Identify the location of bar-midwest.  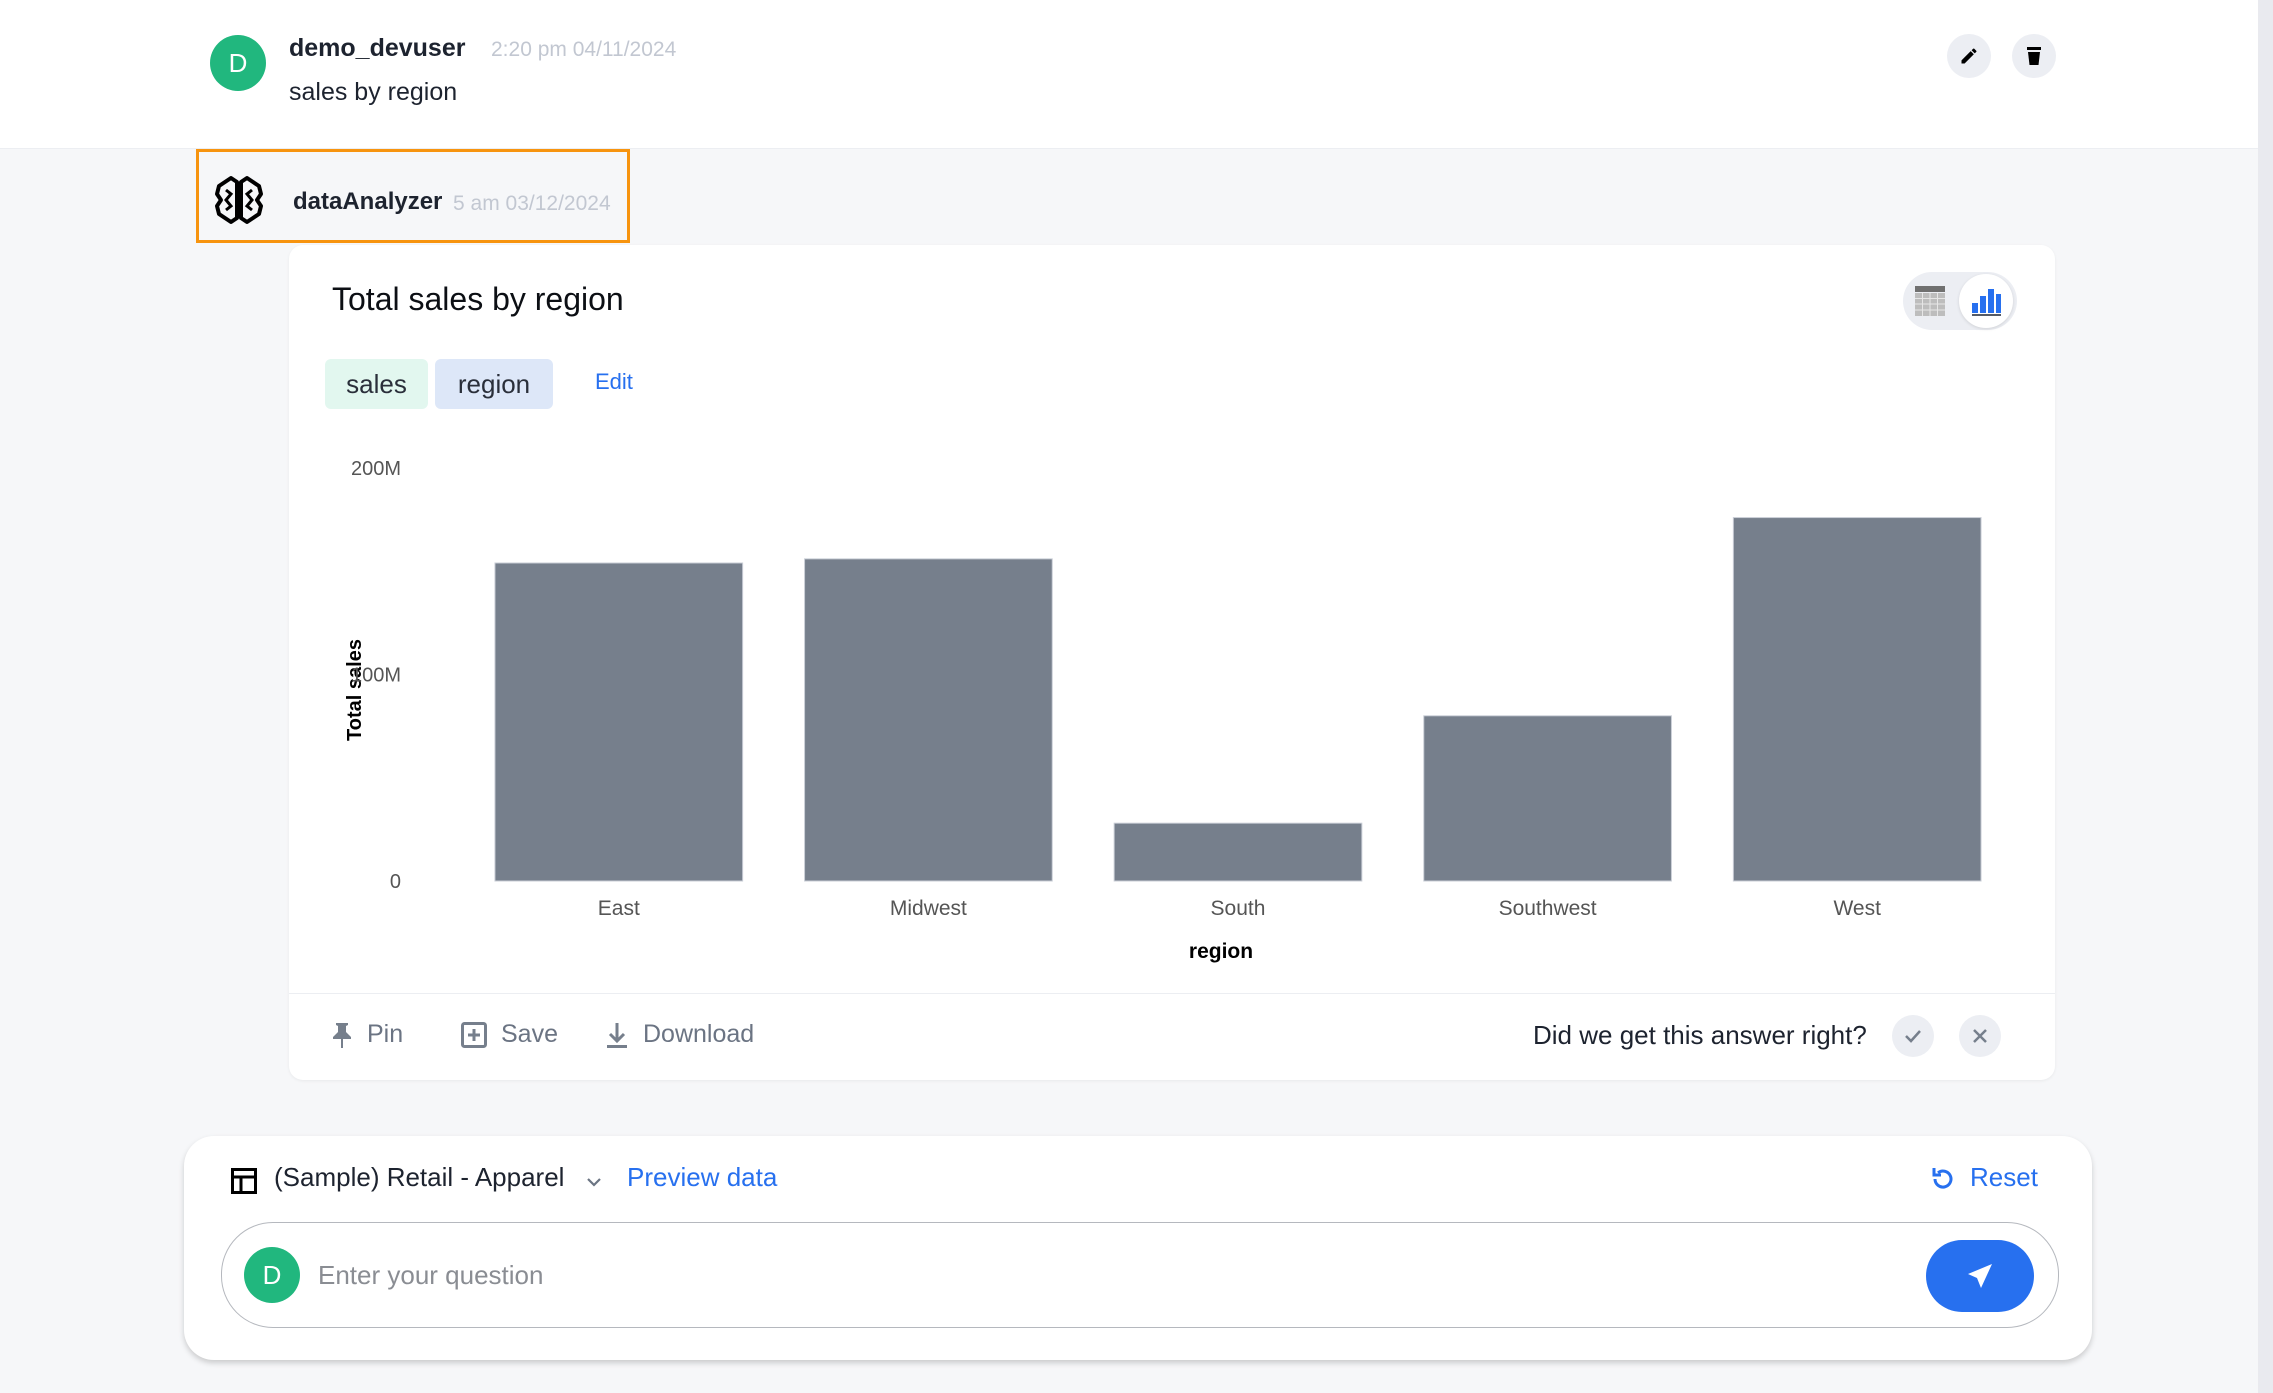
(928, 720).